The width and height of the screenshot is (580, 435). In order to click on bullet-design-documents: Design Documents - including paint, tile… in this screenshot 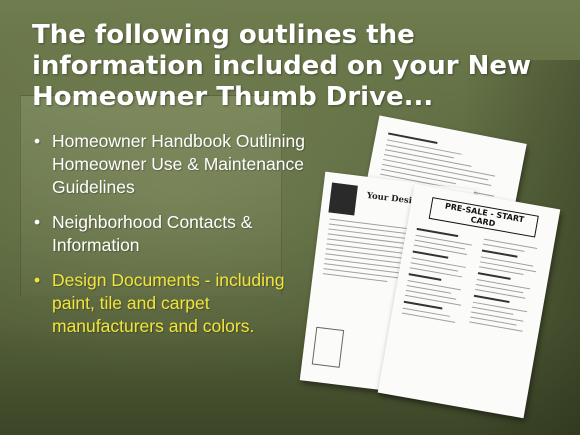, I will do `click(171, 303)`.